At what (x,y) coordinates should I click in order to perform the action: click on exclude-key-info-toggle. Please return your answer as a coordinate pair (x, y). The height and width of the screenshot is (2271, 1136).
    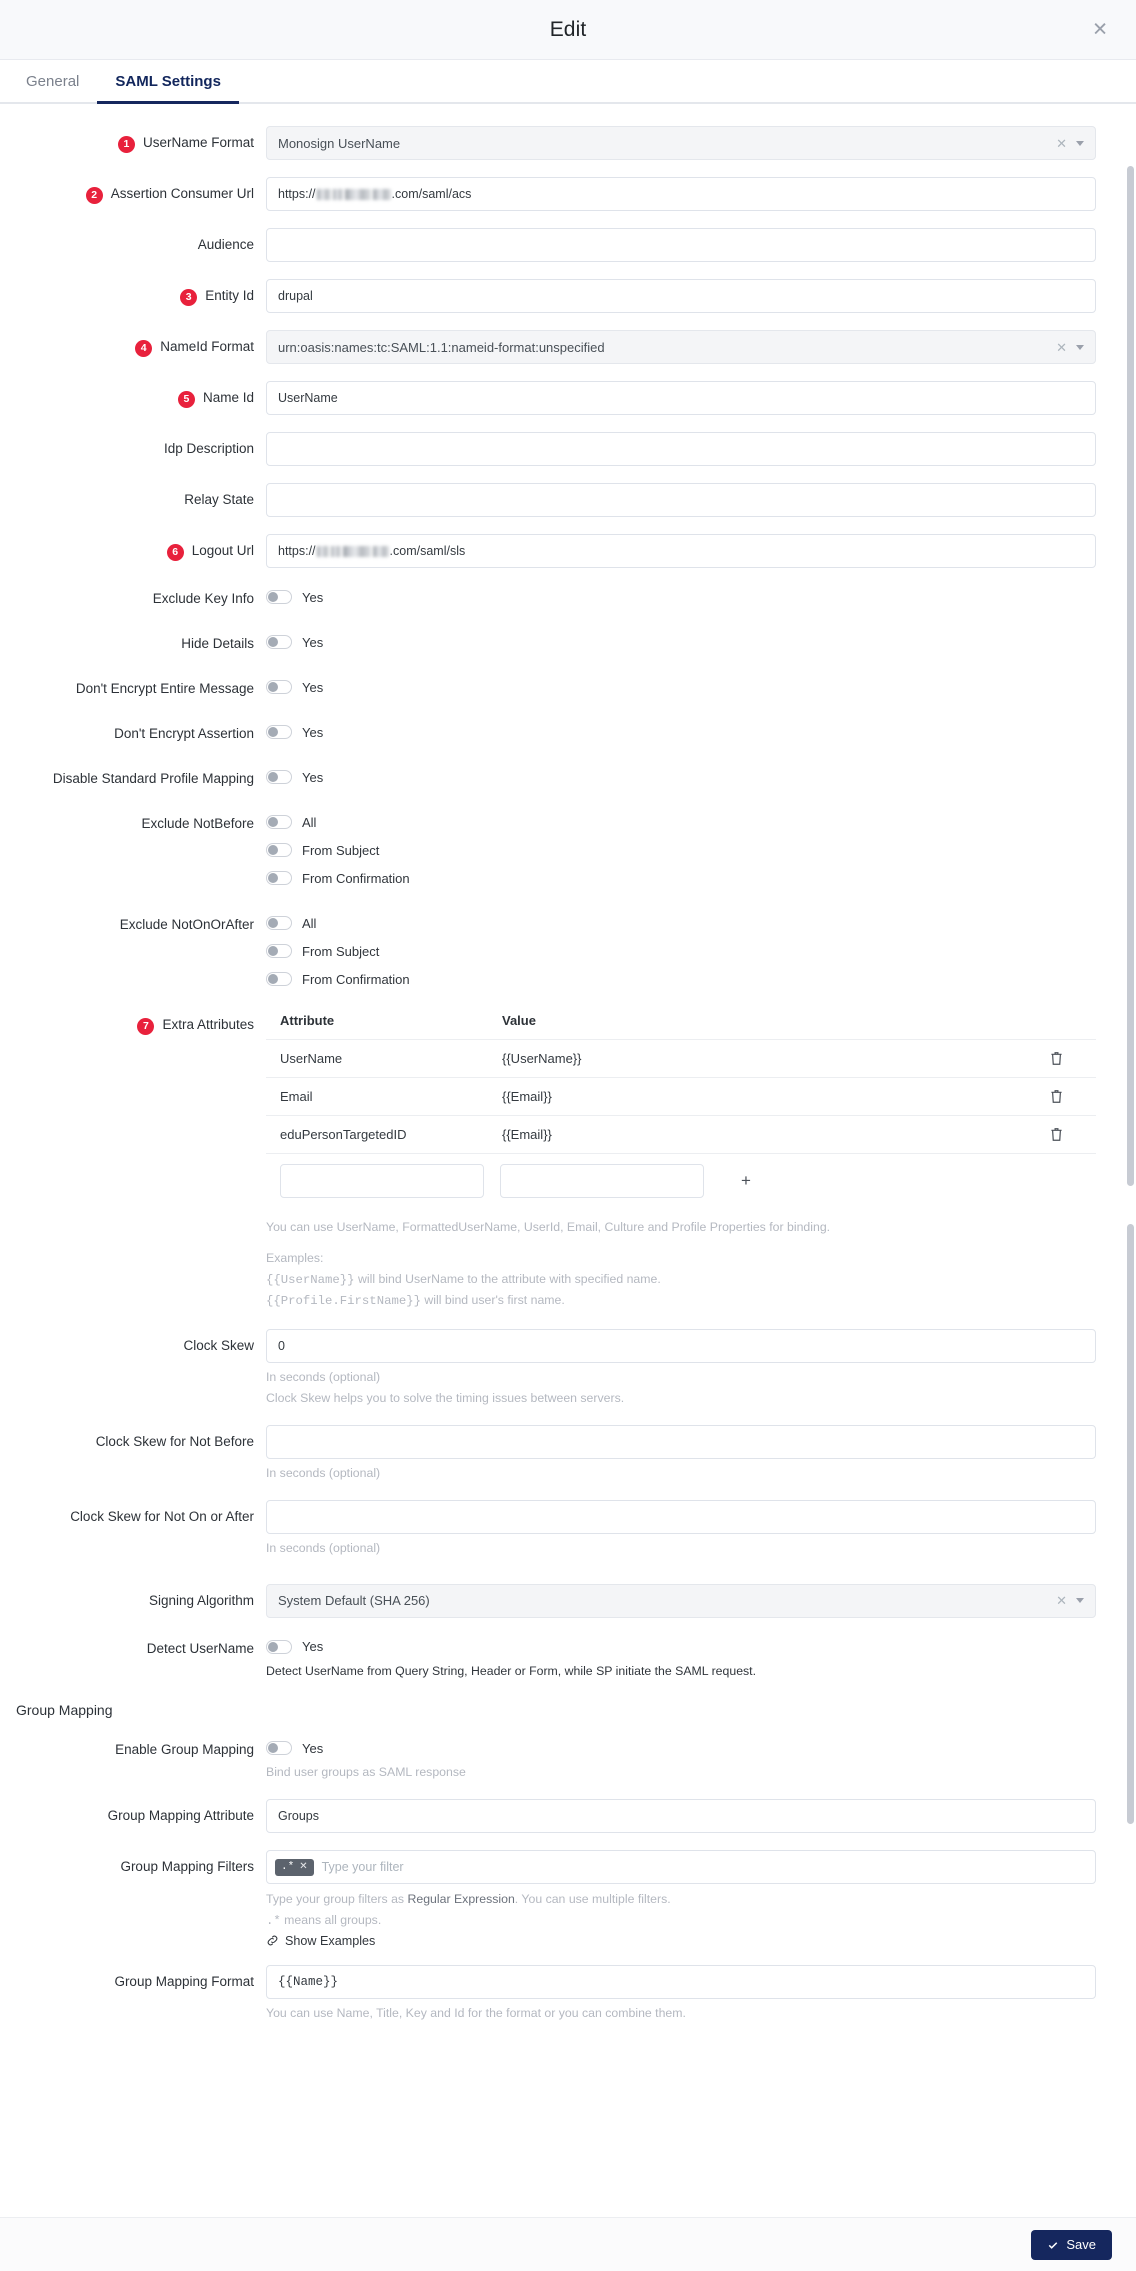
    Looking at the image, I should click on (279, 597).